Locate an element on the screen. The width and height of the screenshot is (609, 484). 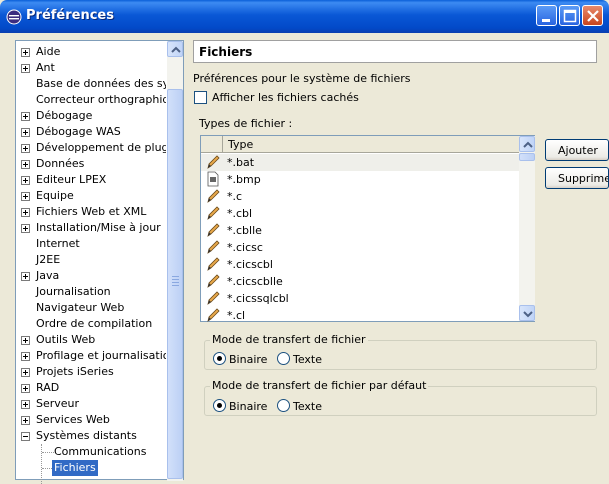
table-row: *.cicsc is located at coordinates (360, 247).